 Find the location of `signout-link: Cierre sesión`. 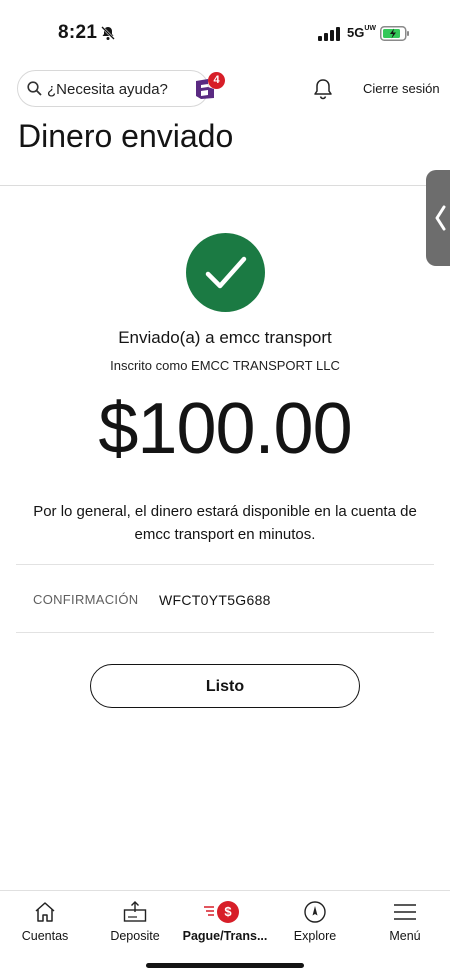

signout-link: Cierre sesión is located at coordinates (401, 88).